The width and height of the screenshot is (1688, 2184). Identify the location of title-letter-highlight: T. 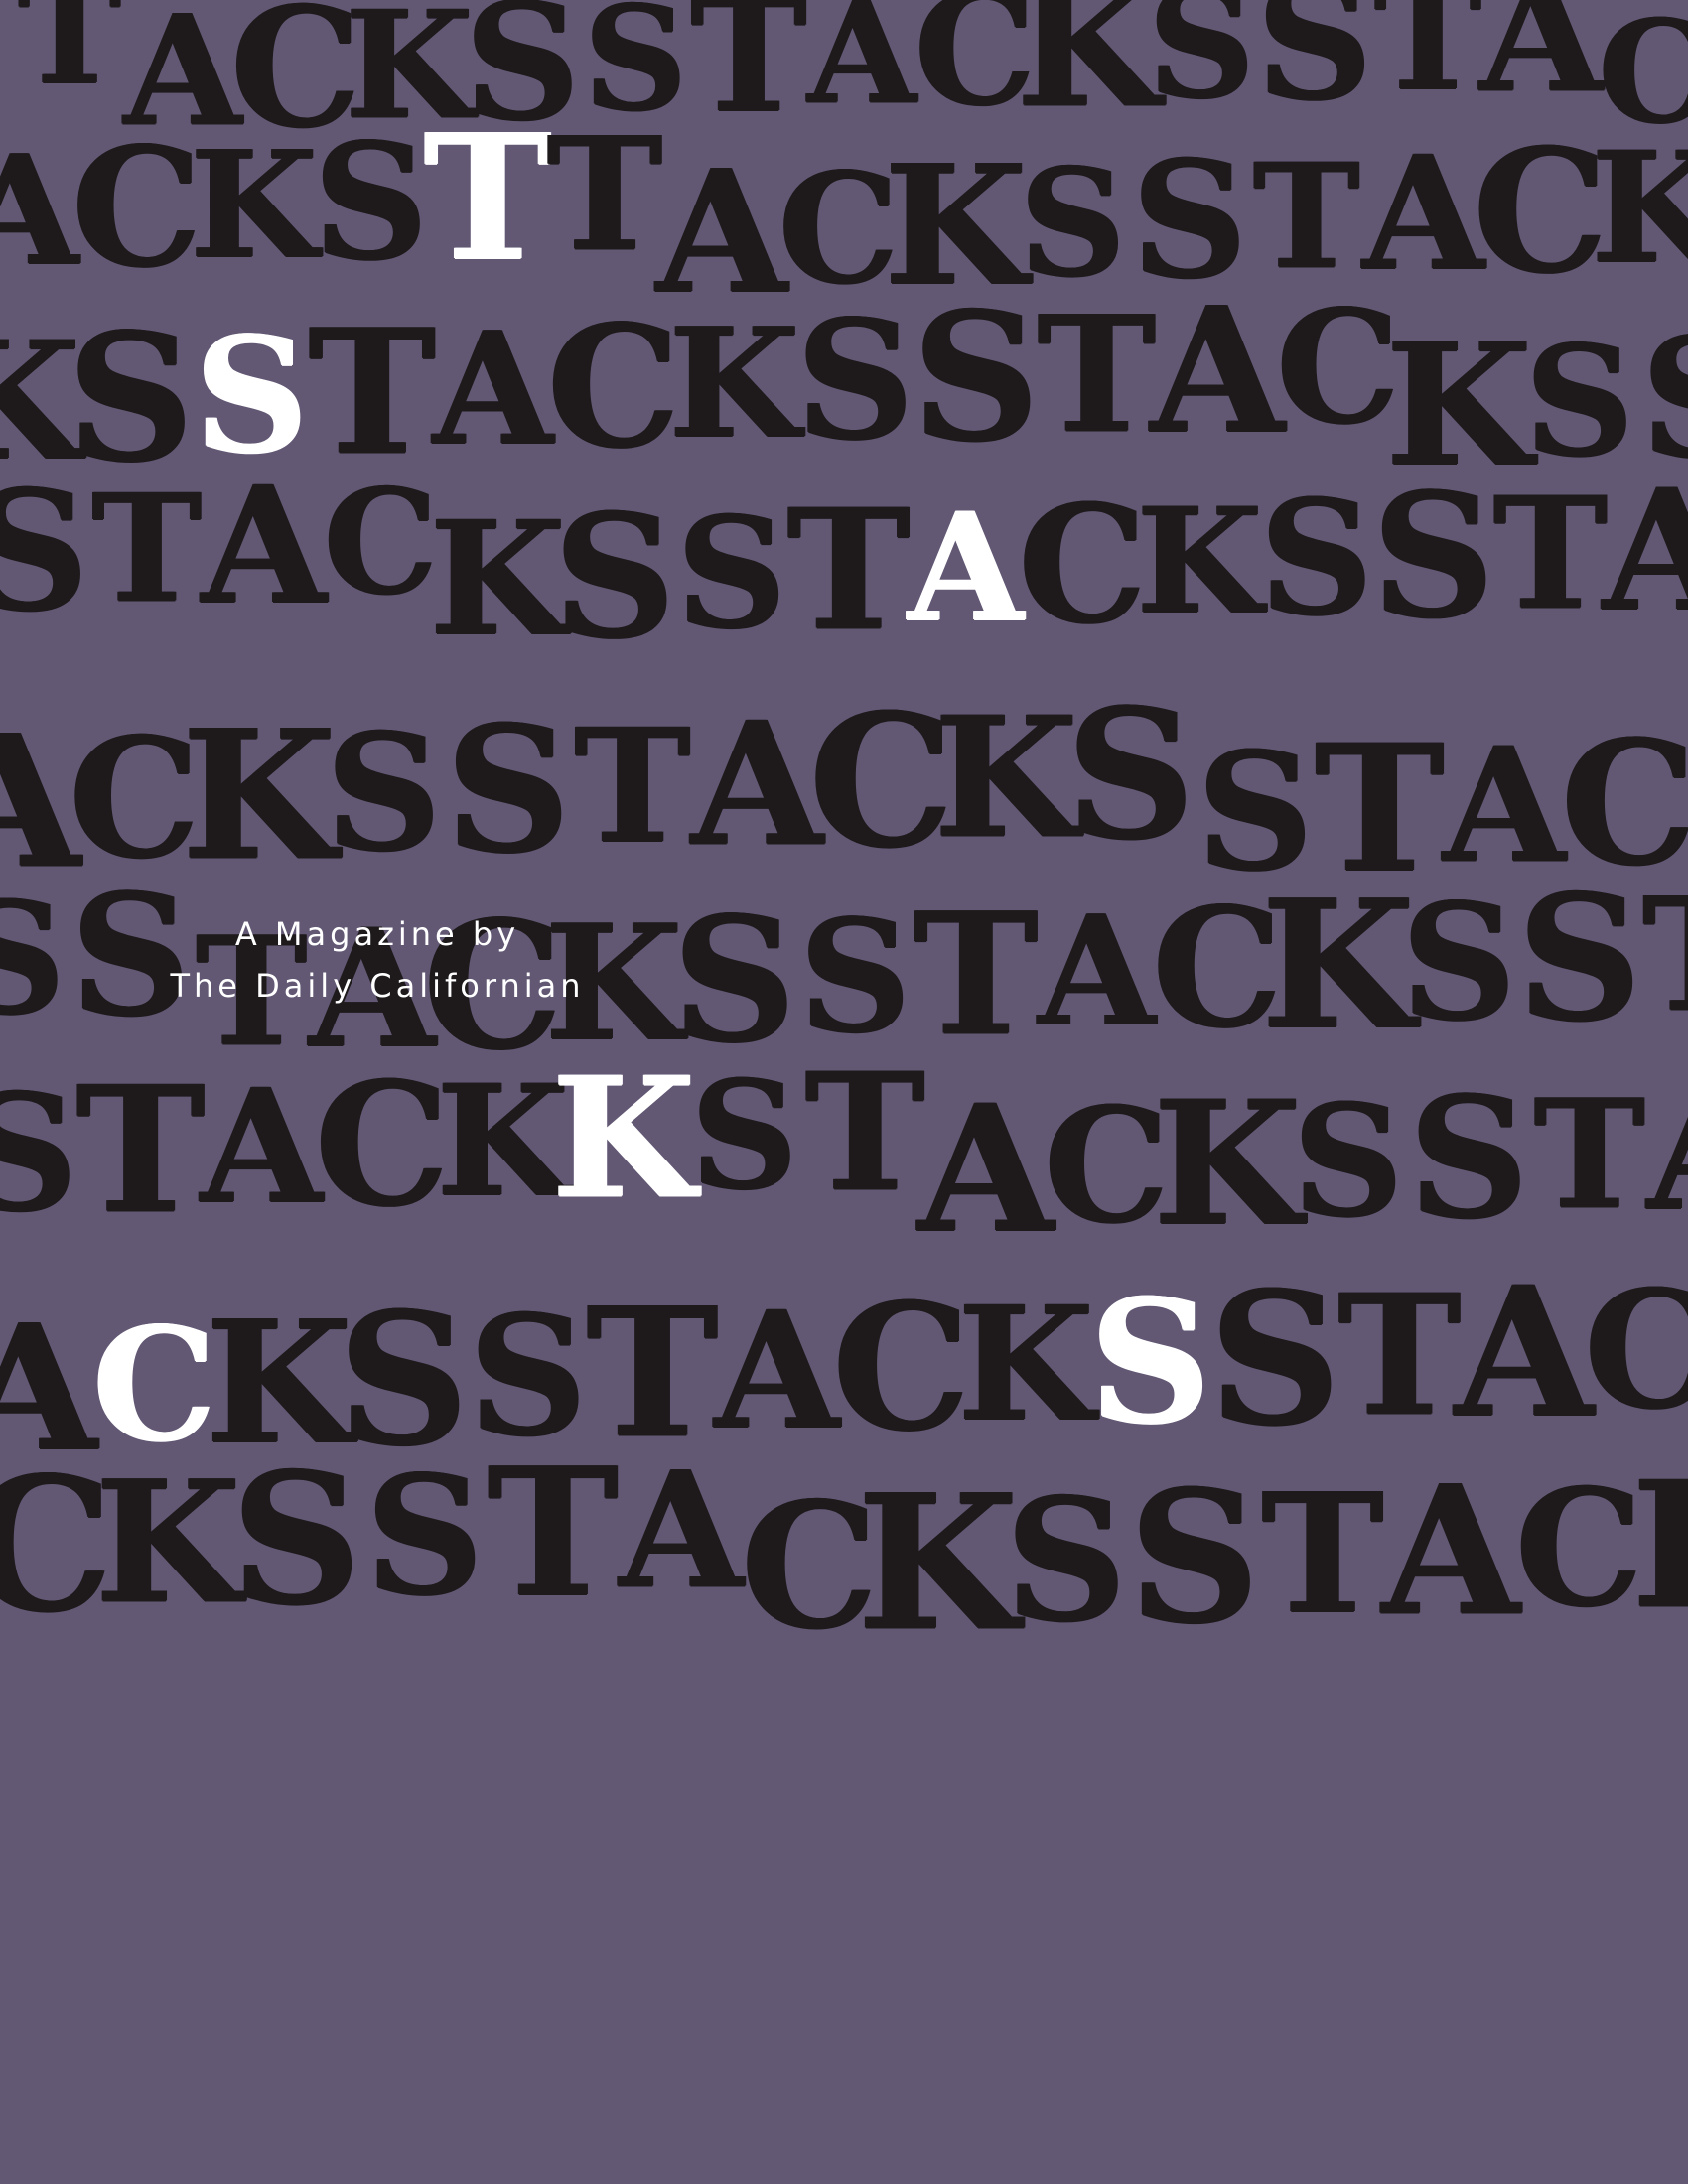
(487, 198).